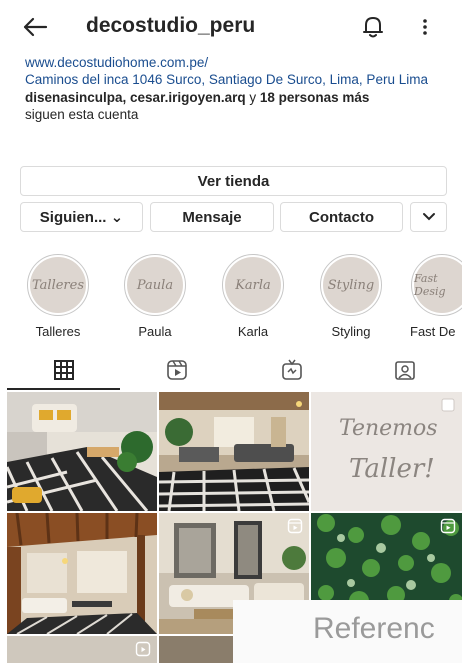 The width and height of the screenshot is (462, 663). What do you see at coordinates (212, 217) in the screenshot?
I see `message-button: Mensaje` at bounding box center [212, 217].